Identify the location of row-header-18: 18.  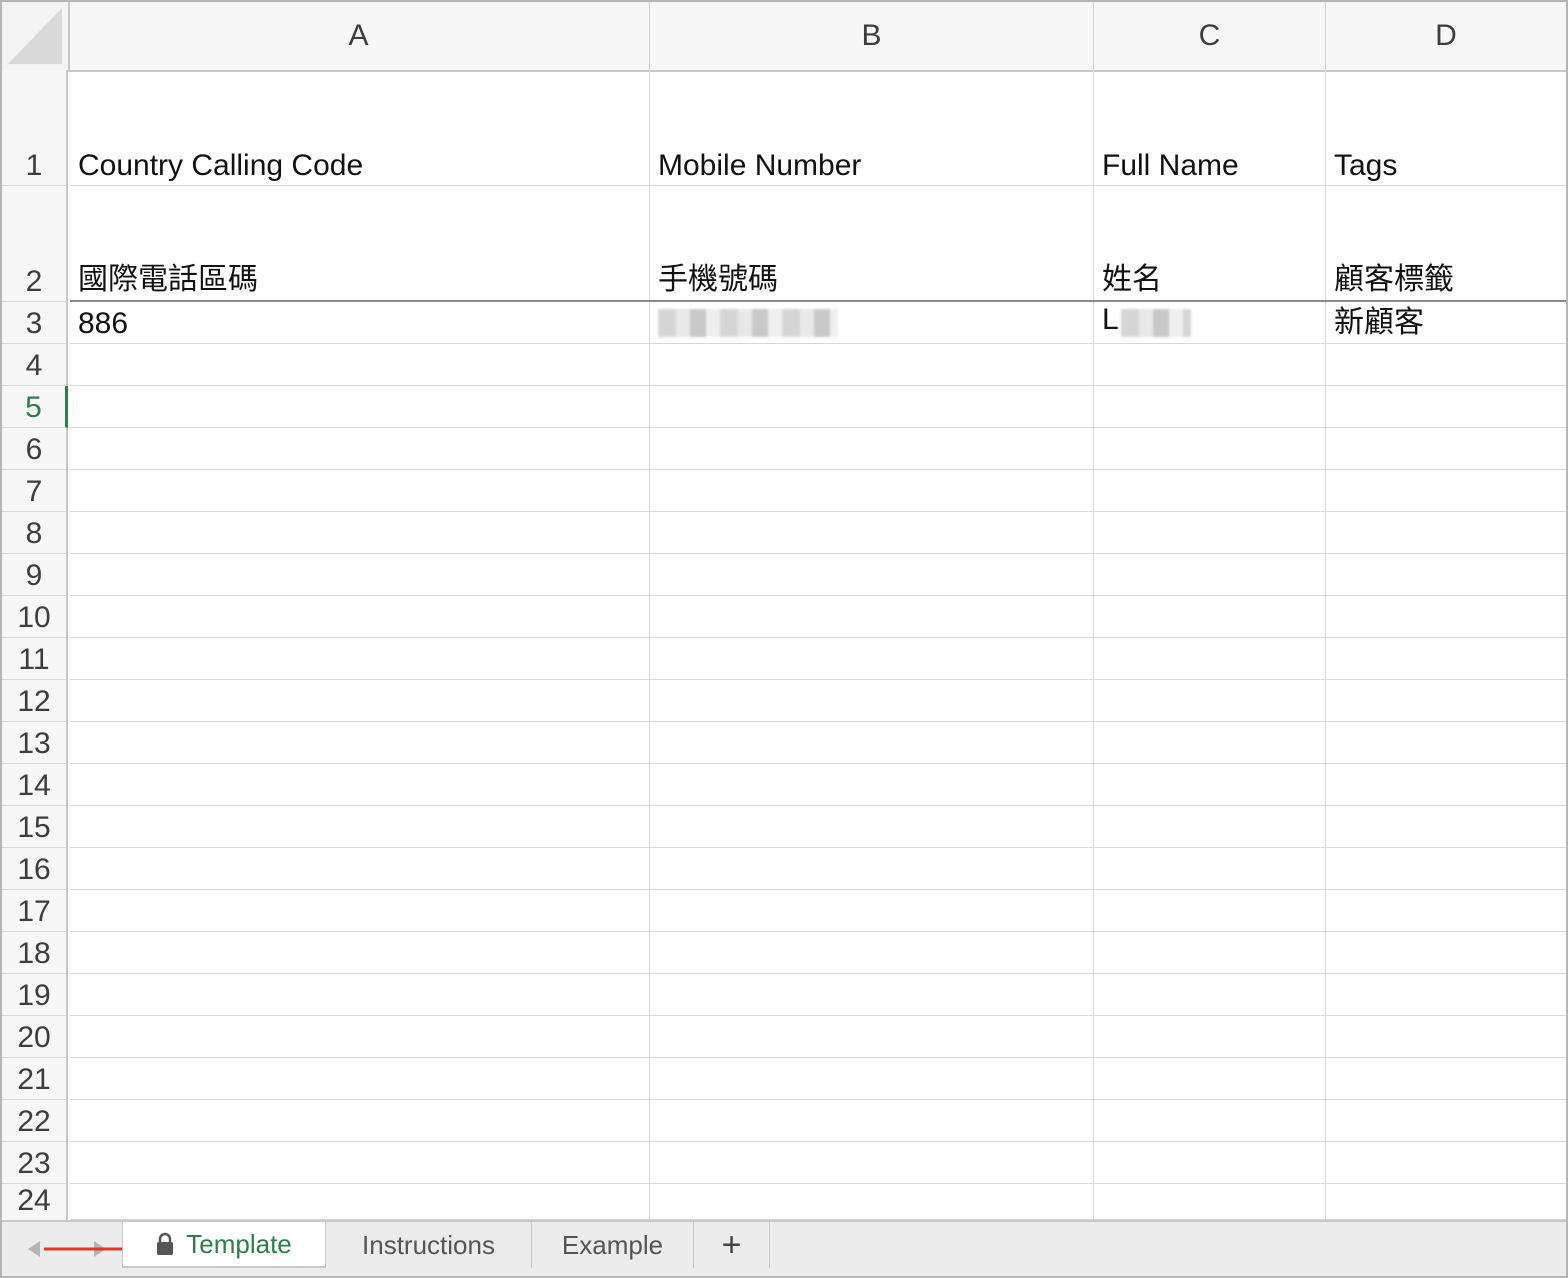
(35, 953).